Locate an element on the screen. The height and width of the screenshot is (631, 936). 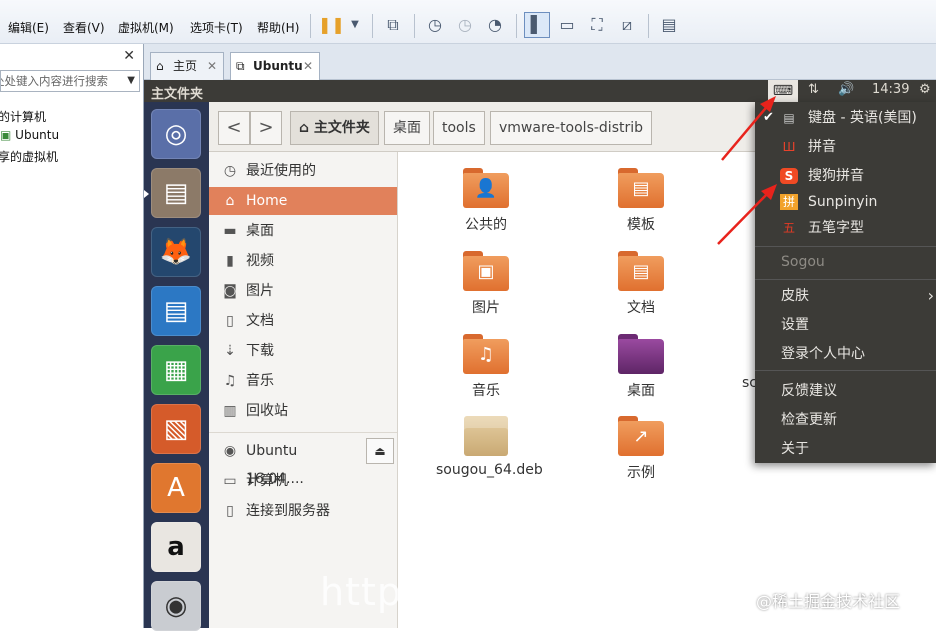
watermark: @稀土掘金技术社区 is located at coordinates (828, 601).